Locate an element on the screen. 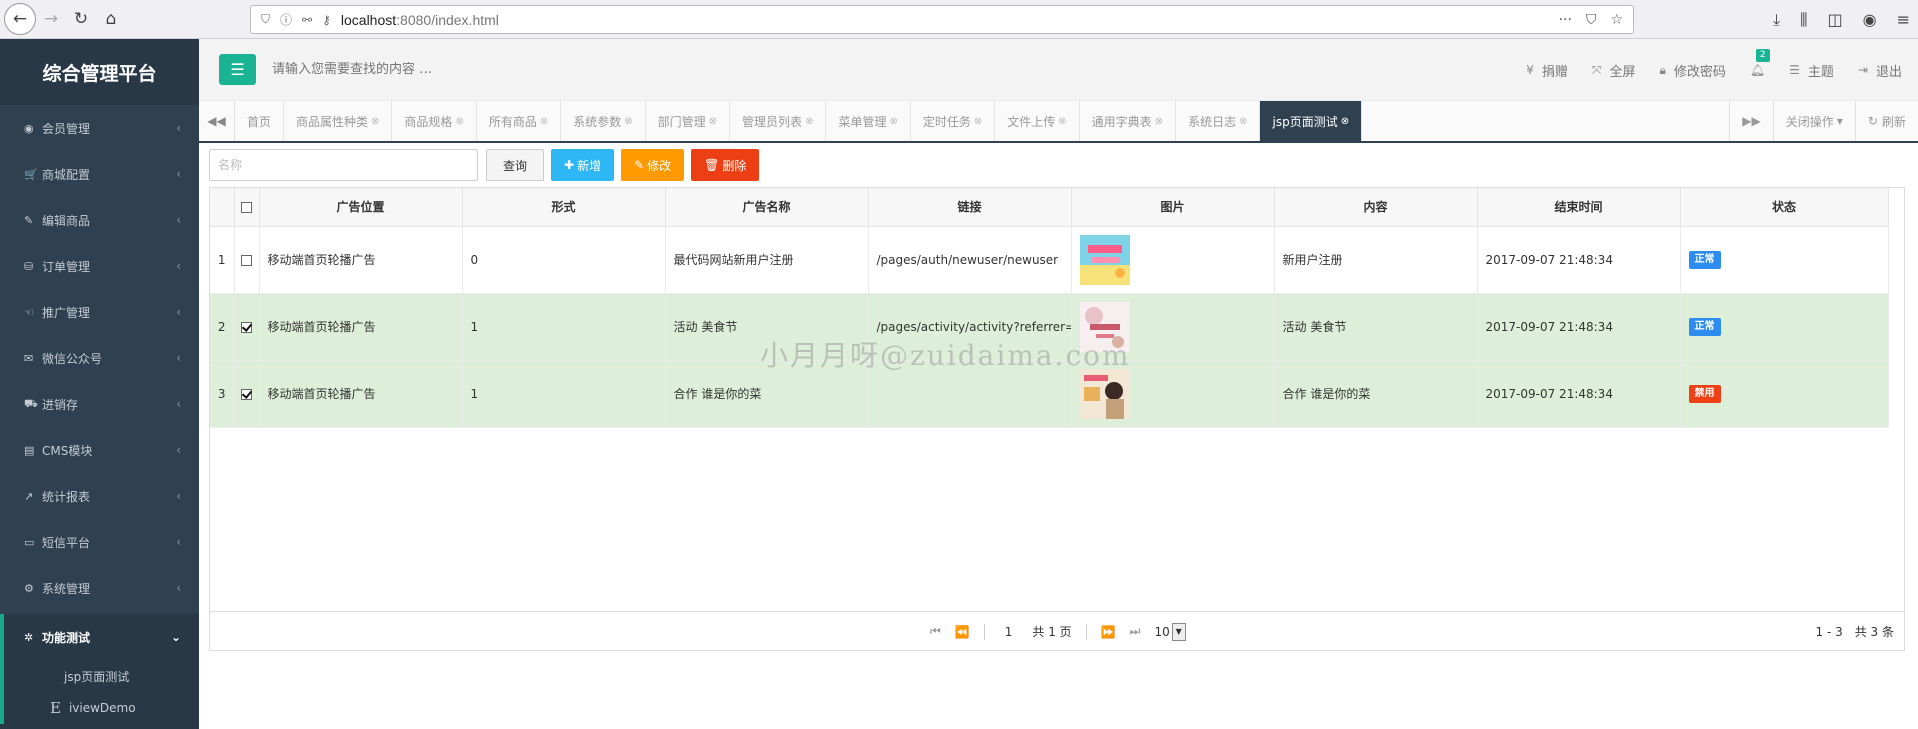 The image size is (1918, 729). sidebar-item: ▤ CMS模块 ‹ is located at coordinates (99, 450).